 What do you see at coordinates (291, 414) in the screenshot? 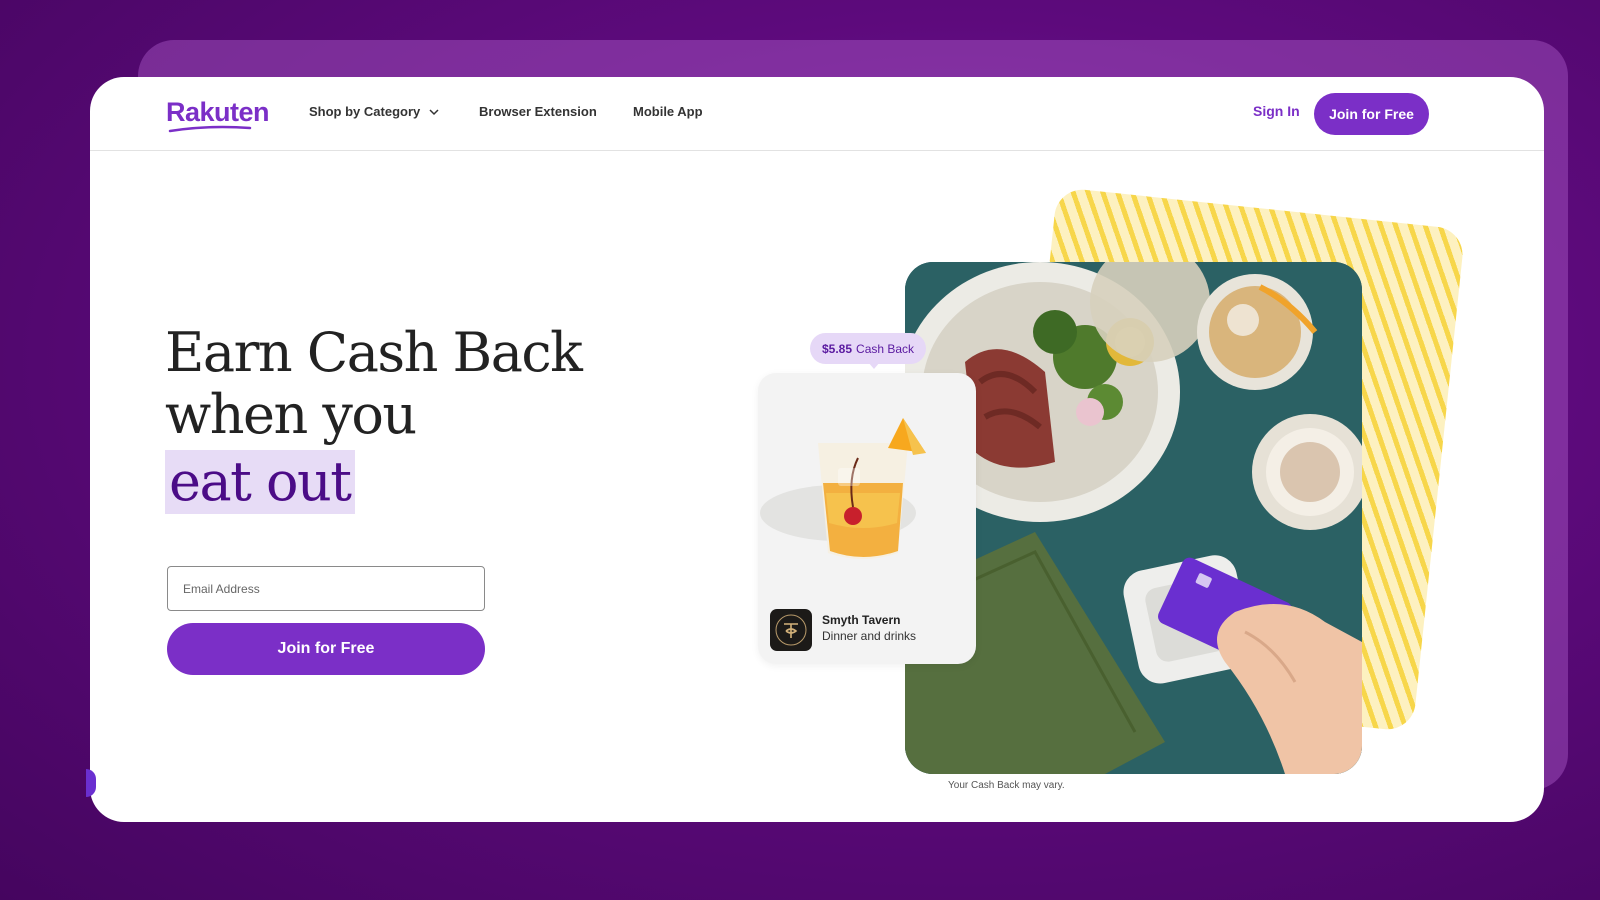
I see `headline-line-2: when you` at bounding box center [291, 414].